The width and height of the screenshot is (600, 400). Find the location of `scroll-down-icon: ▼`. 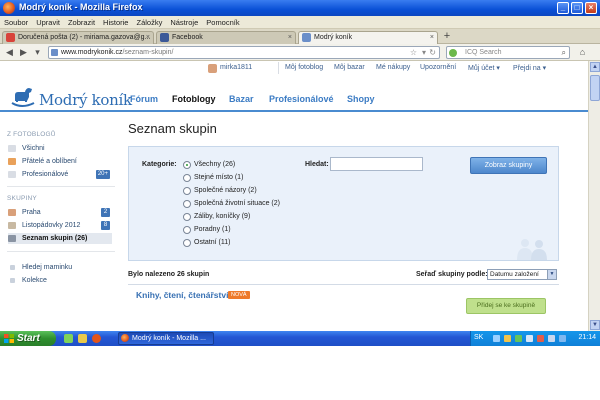

scroll-down-icon: ▼ is located at coordinates (595, 325).